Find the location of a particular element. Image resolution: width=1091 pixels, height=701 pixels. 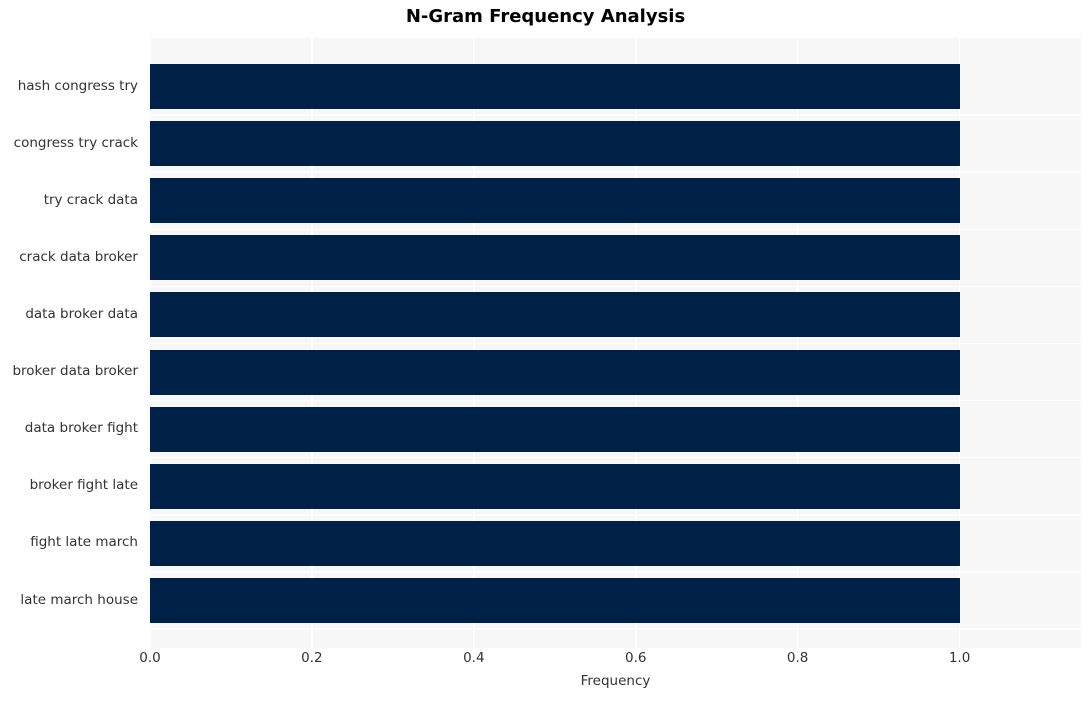

x-tick-label: 0.0 is located at coordinates (150, 658).